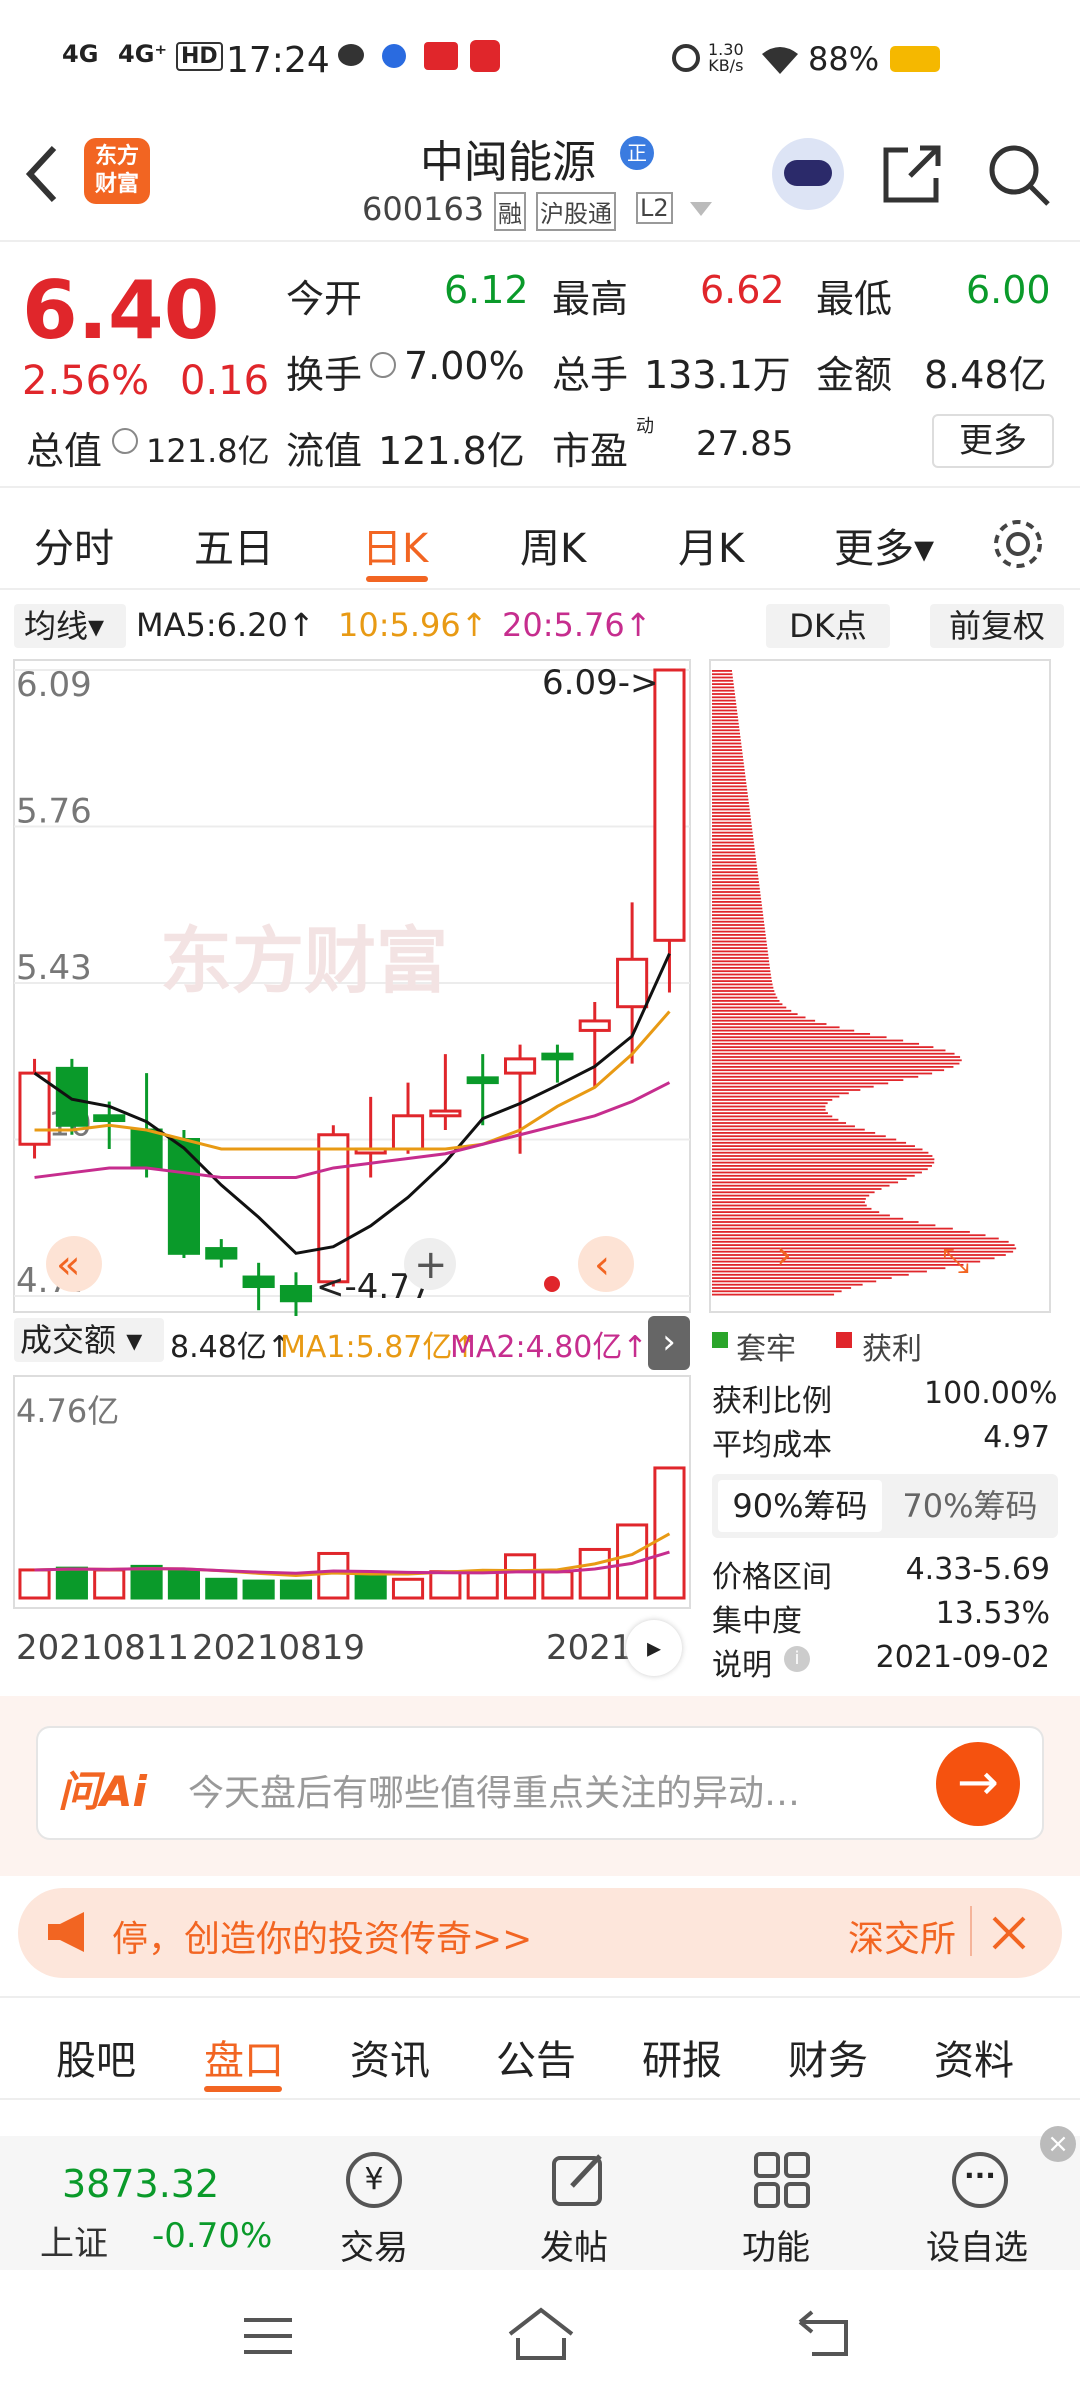 The width and height of the screenshot is (1080, 2400). I want to click on tab-order-book: 盘口, so click(244, 2057).